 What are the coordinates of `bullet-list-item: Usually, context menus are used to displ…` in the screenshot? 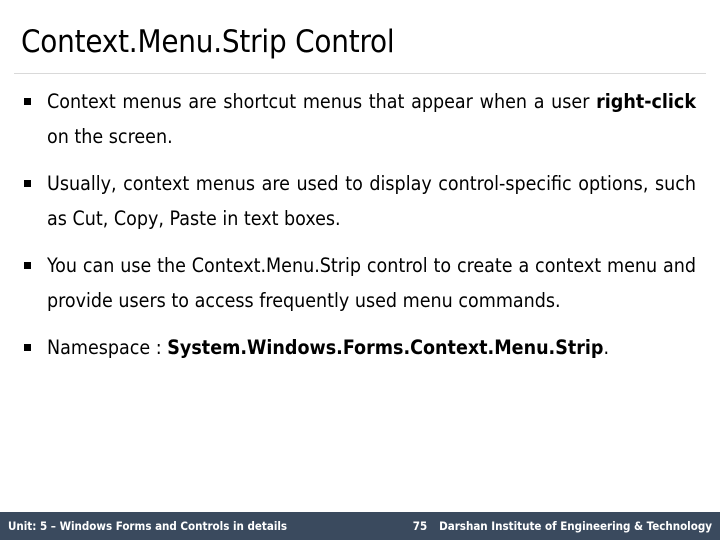 It's located at (359, 201).